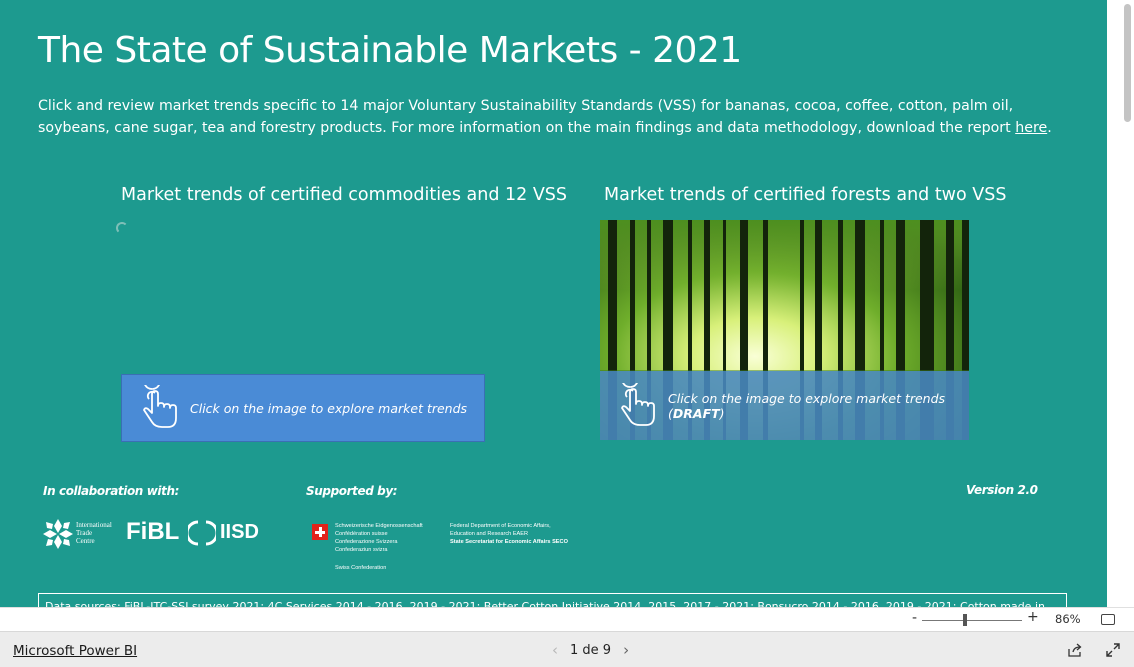 This screenshot has width=1134, height=667. What do you see at coordinates (361, 550) in the screenshot?
I see `swiss-line-4: Confederaziun svizra` at bounding box center [361, 550].